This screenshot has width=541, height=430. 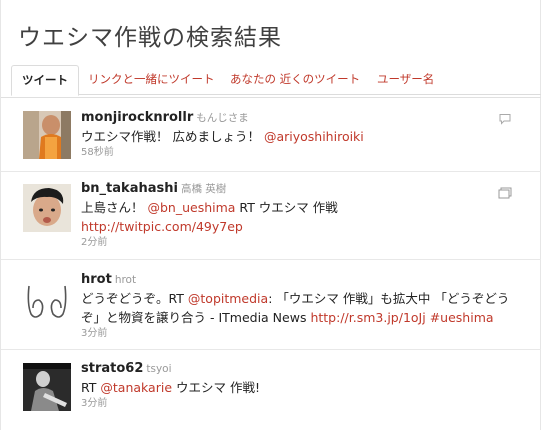 What do you see at coordinates (136, 387) in the screenshot?
I see `mention-link: @tanakarie` at bounding box center [136, 387].